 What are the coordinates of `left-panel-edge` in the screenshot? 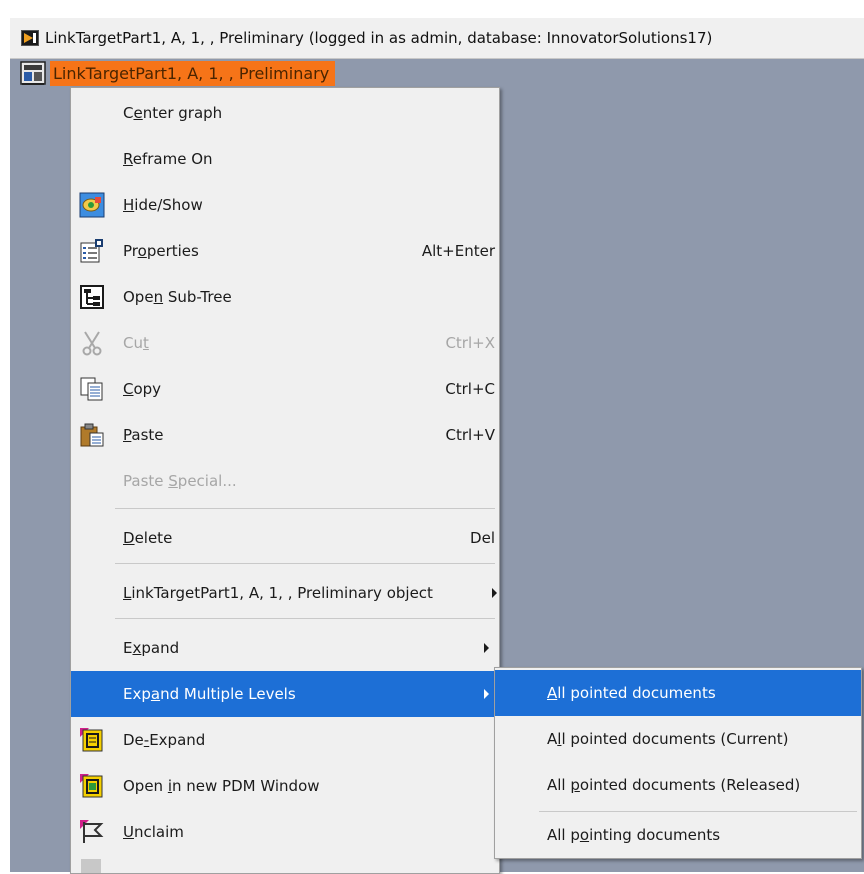 It's located at (5, 270).